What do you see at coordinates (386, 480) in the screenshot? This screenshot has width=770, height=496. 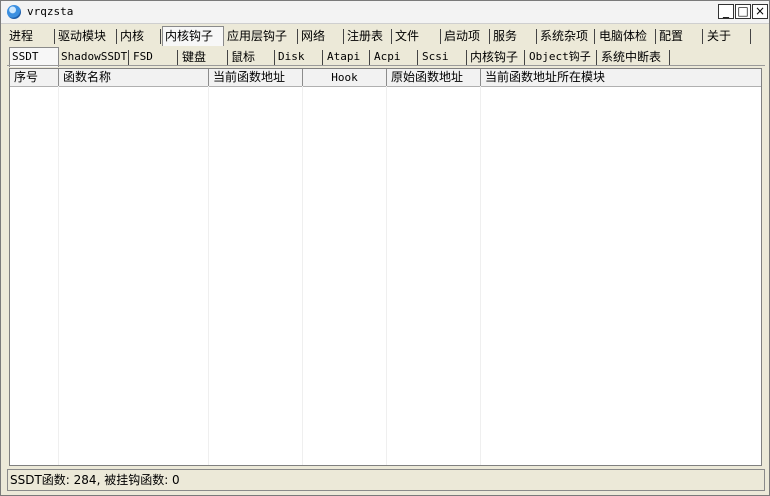 I see `status-bar: SSDT函数: 284, 被挂钩函数: 0` at bounding box center [386, 480].